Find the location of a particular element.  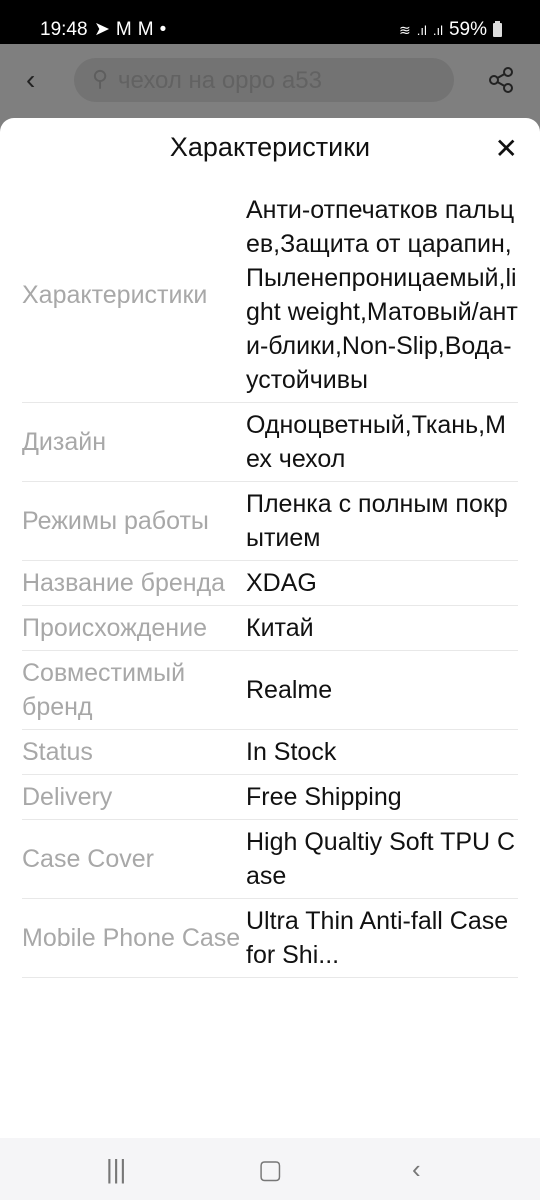

recents-icon: ||| is located at coordinates (116, 1169).